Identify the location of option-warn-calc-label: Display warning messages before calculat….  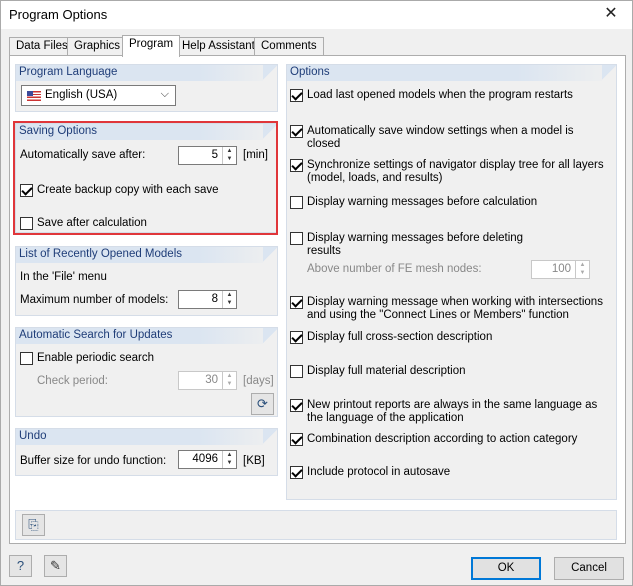
(422, 202).